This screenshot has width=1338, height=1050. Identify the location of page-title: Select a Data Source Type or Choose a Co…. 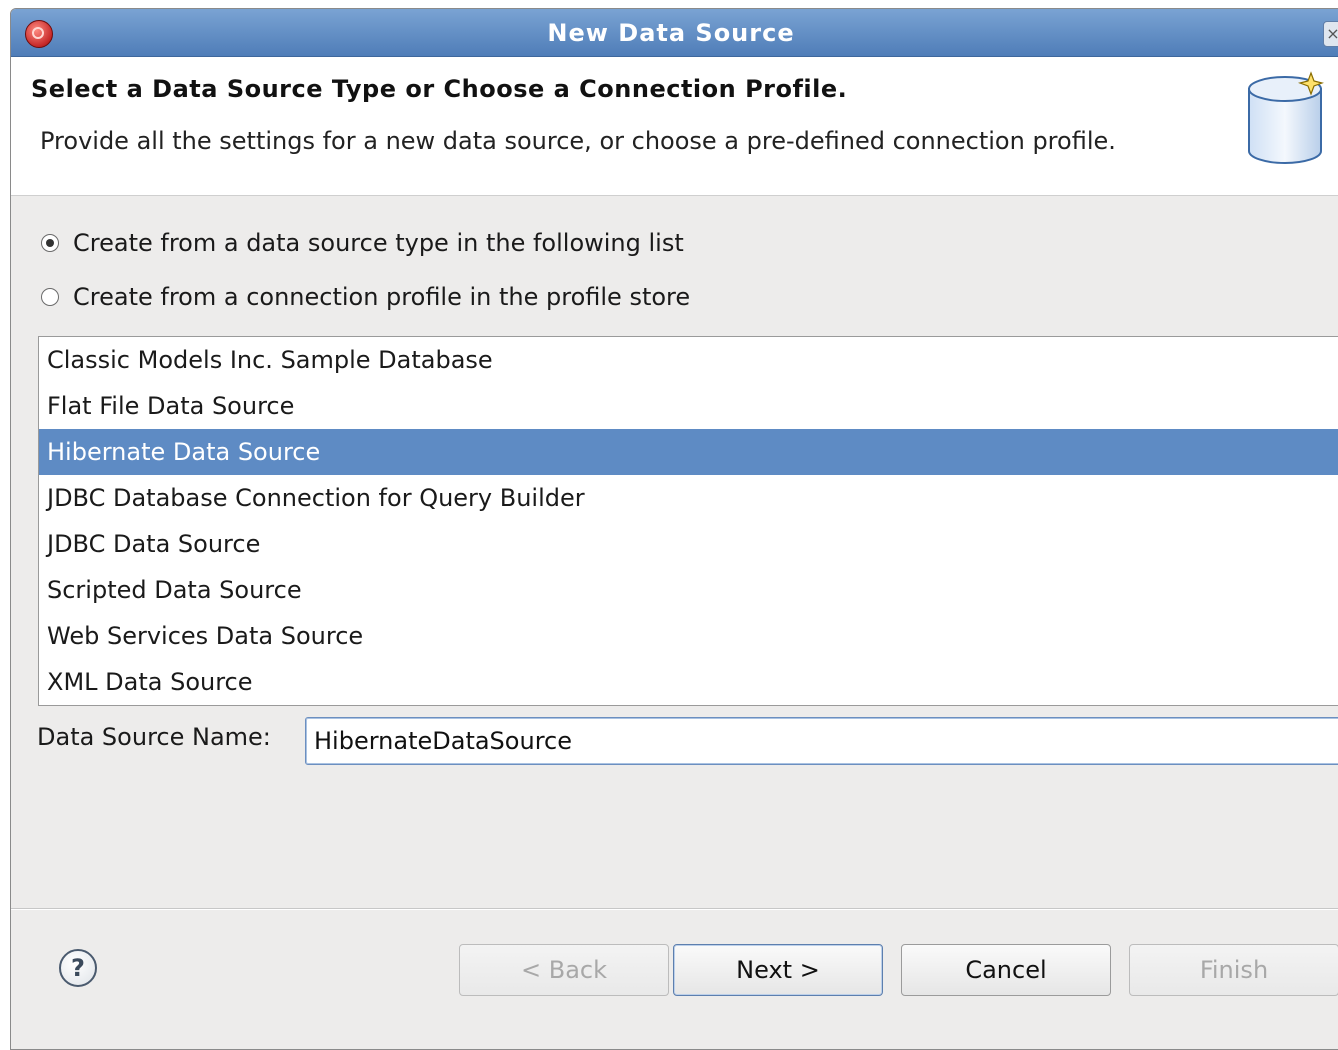
(439, 89).